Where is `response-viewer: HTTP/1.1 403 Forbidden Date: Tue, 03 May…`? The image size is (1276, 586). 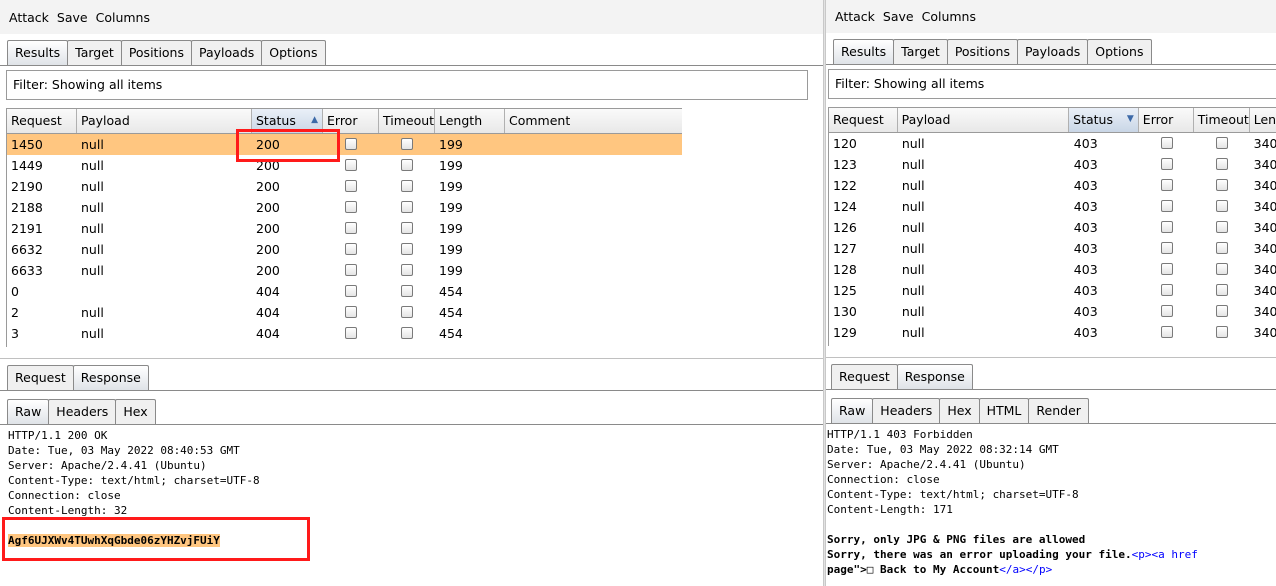 response-viewer: HTTP/1.1 403 Forbidden Date: Tue, 03 May… is located at coordinates (1051, 502).